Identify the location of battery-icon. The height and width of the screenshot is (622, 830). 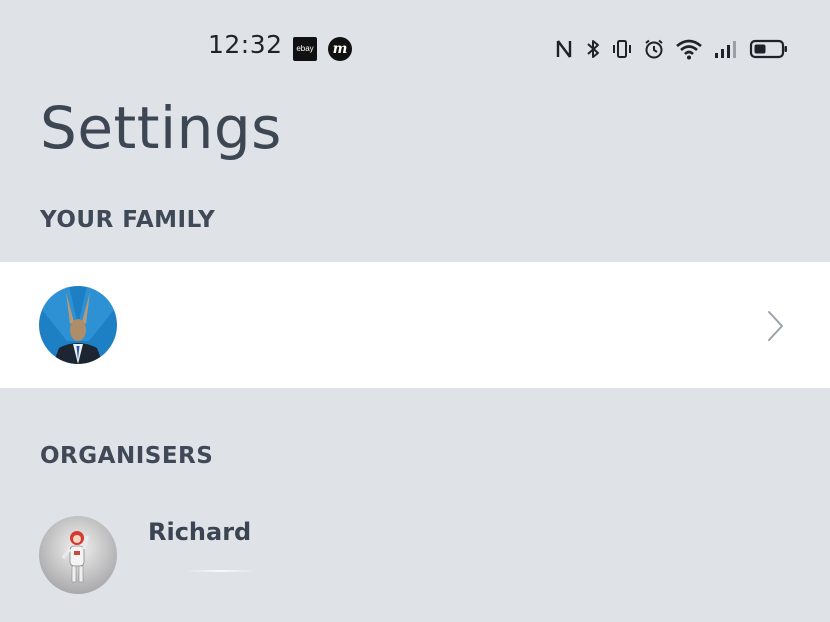
(768, 49).